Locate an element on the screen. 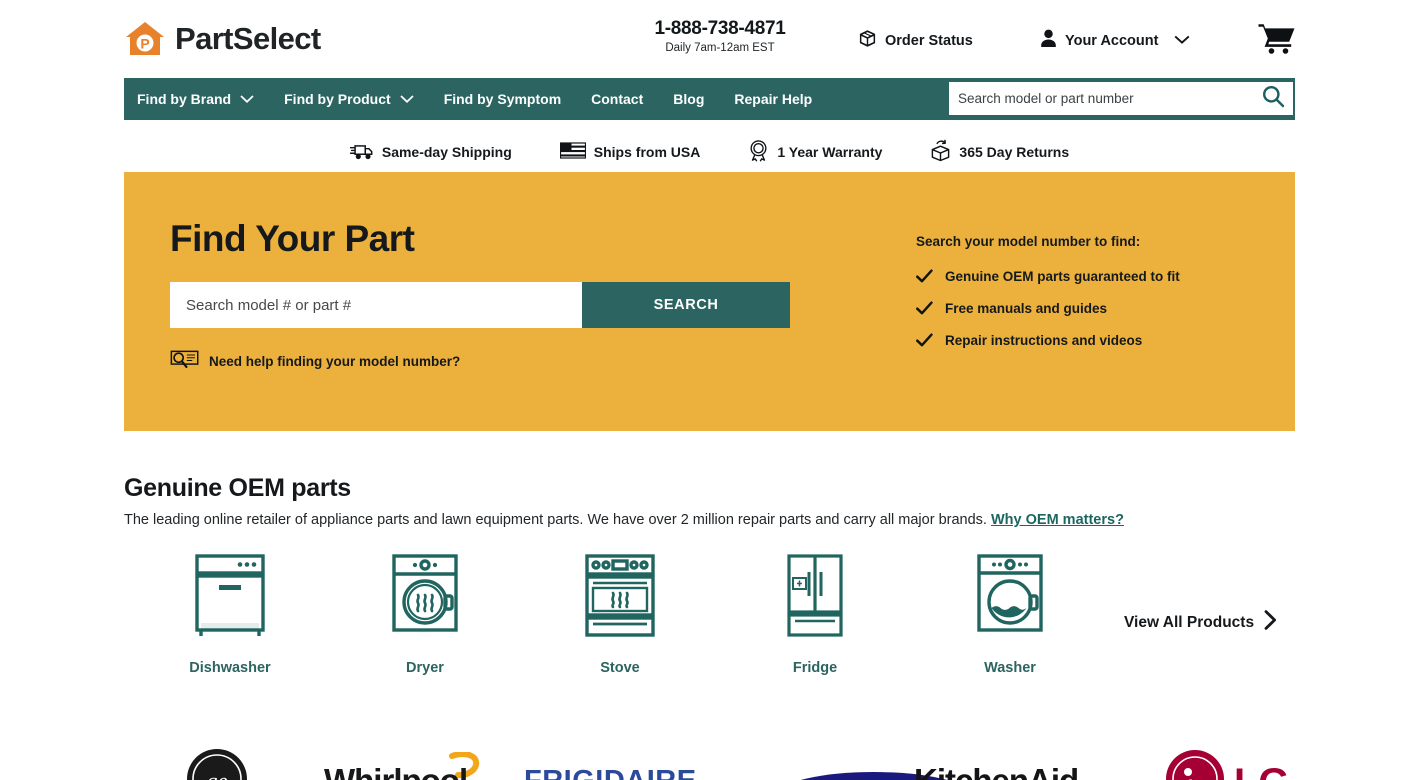 Image resolution: width=1420 pixels, height=780 pixels. svg-text: P is located at coordinates (144, 44).